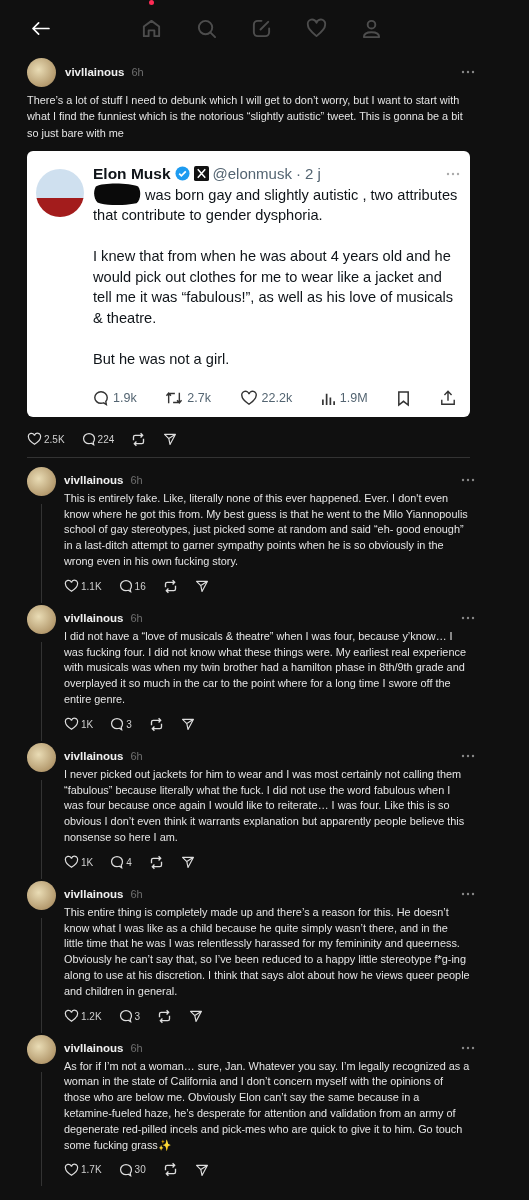  What do you see at coordinates (54, 439) in the screenshot?
I see `like-count: 2.5K` at bounding box center [54, 439].